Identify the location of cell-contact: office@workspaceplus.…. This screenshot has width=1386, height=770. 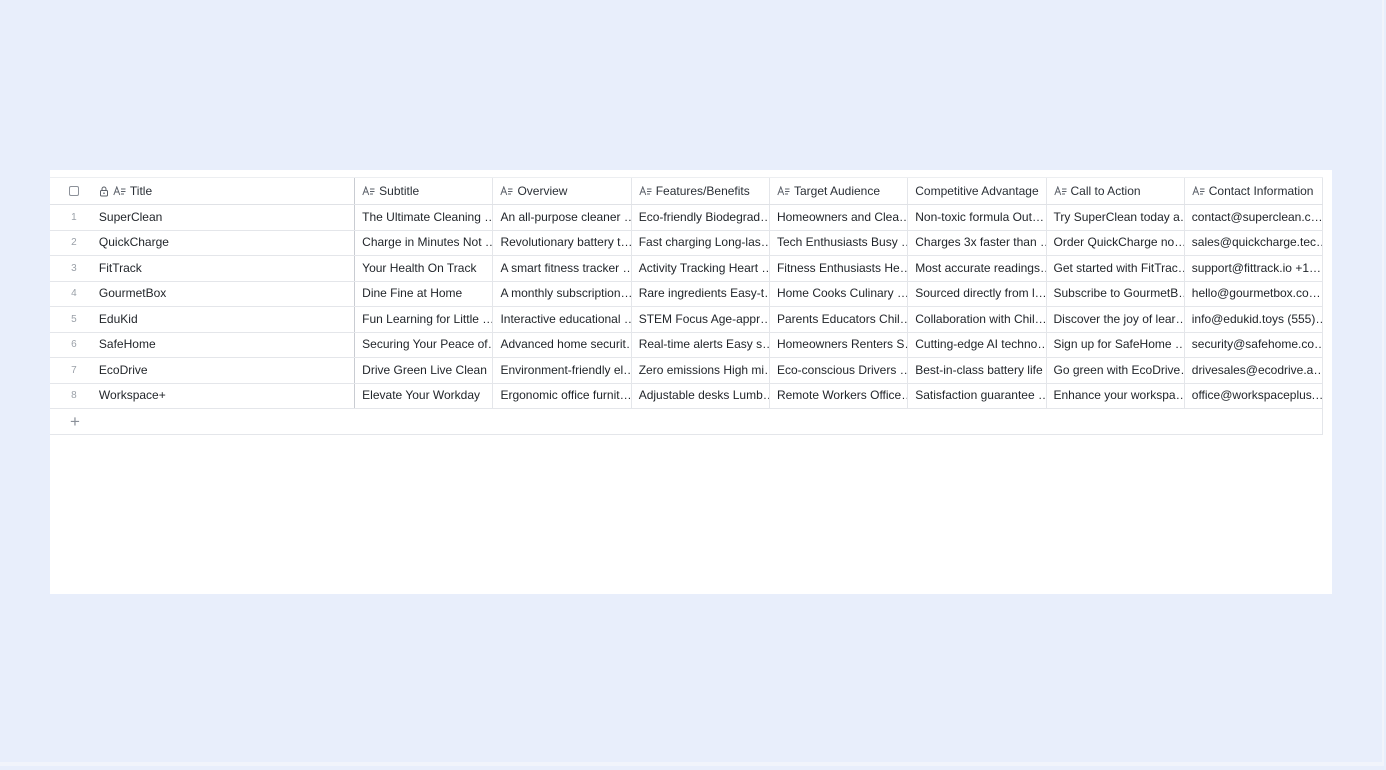
(1254, 395).